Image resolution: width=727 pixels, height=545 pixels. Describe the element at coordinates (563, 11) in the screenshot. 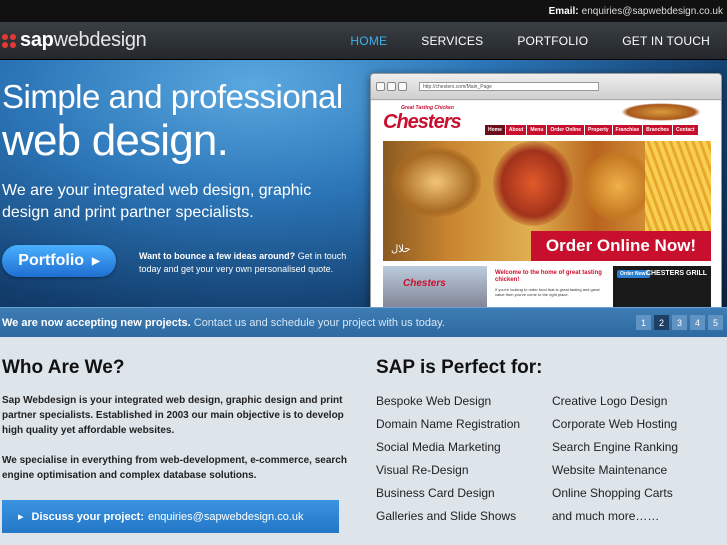

I see `email-label: Email:` at that location.